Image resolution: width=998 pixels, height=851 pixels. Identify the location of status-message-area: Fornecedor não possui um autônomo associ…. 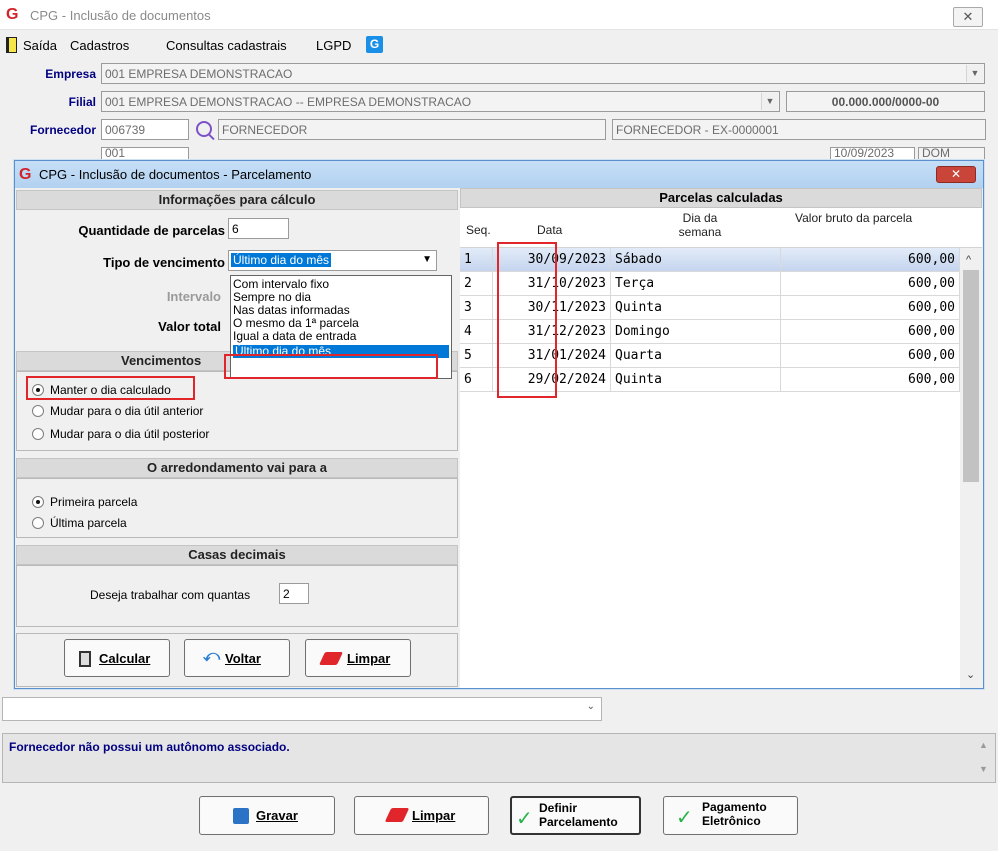
(499, 758).